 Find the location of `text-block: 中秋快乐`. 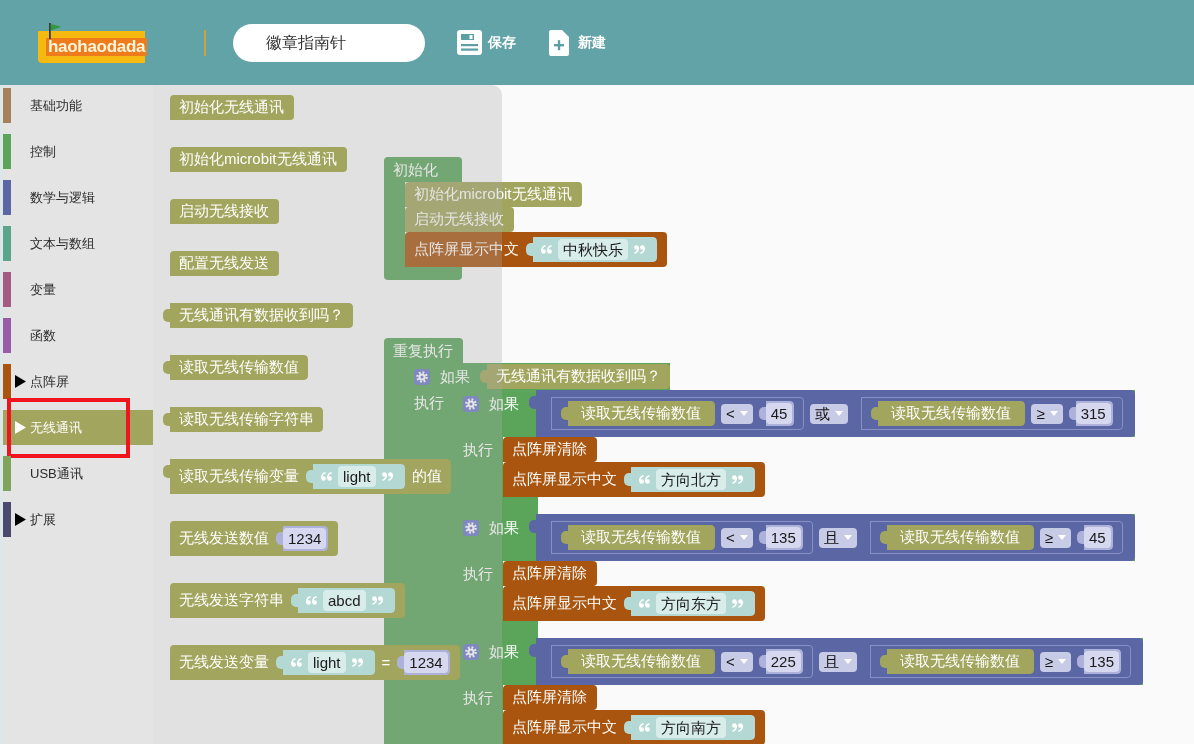

text-block: 中秋快乐 is located at coordinates (591, 249).